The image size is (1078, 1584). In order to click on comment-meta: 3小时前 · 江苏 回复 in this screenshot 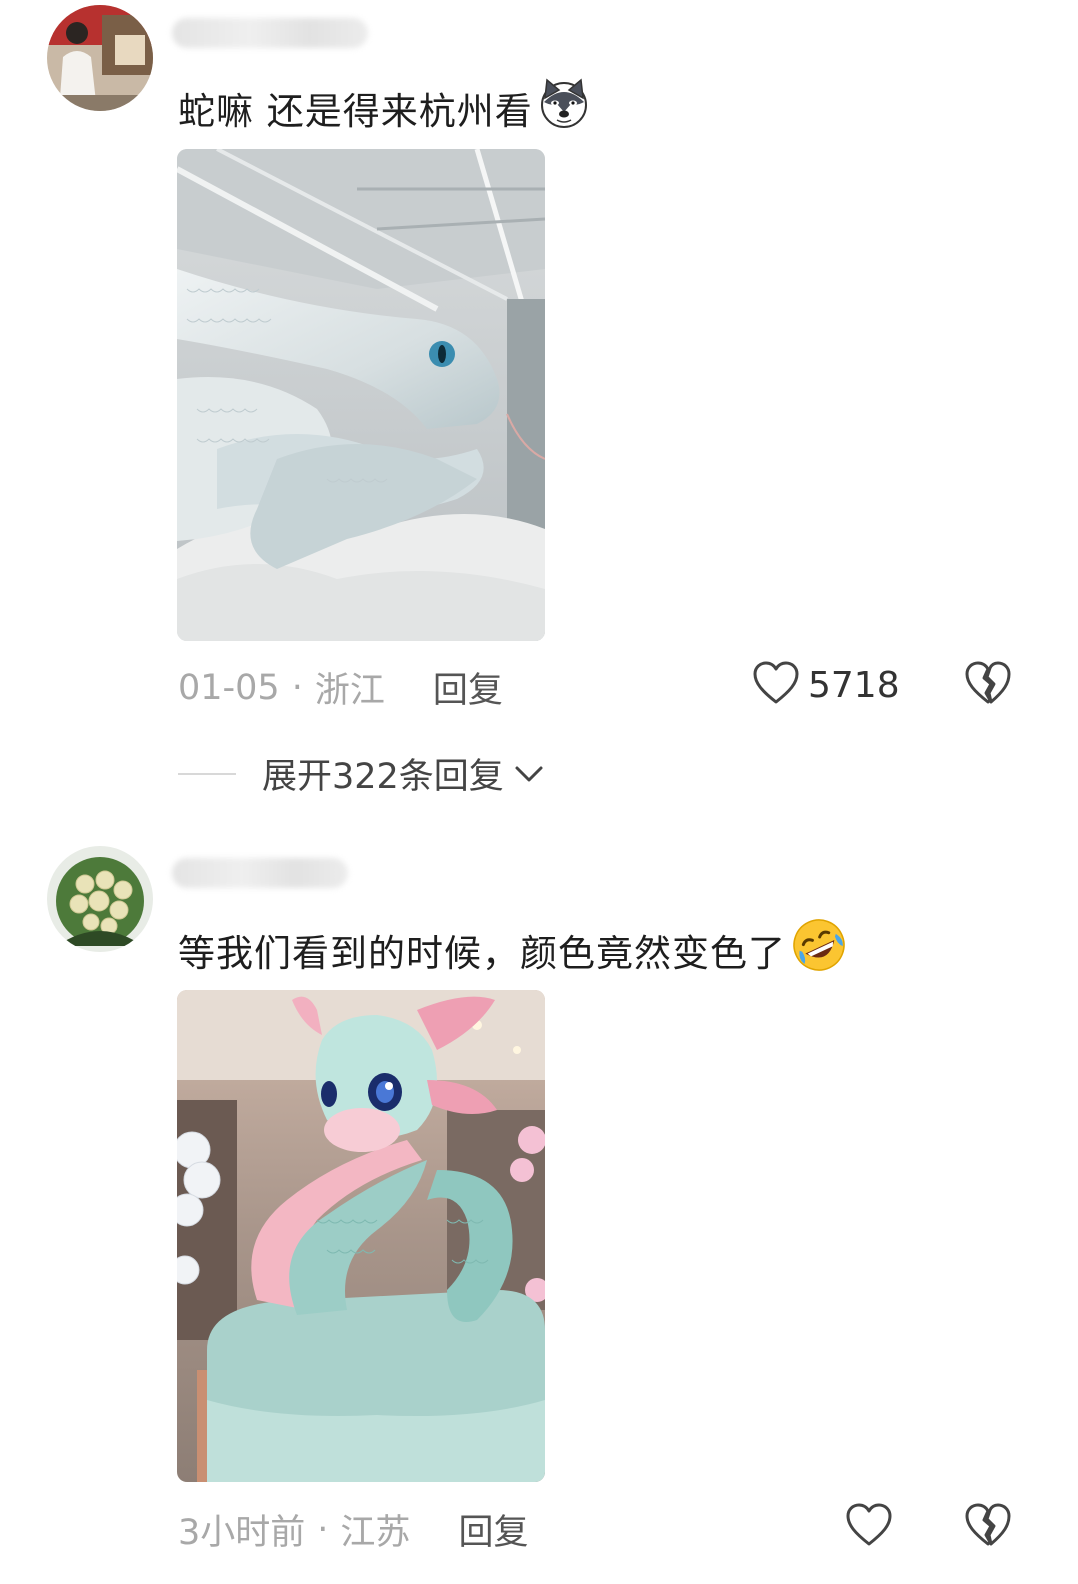, I will do `click(353, 1529)`.